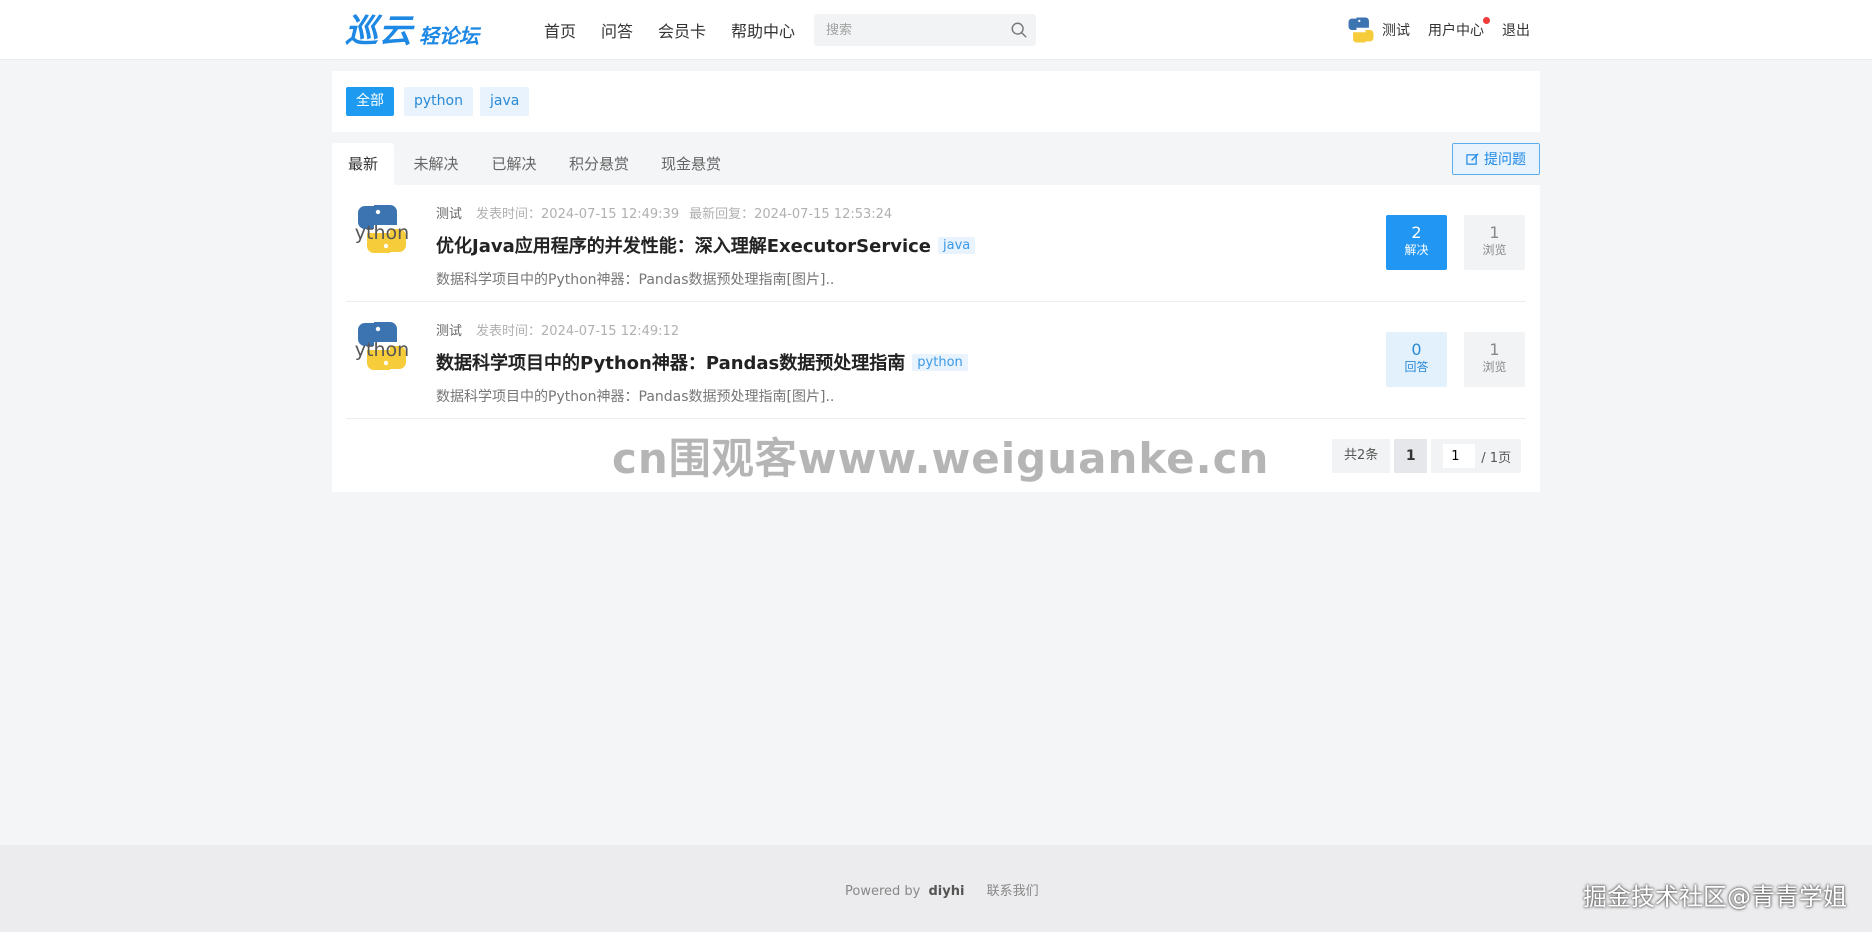  I want to click on nav-help: 帮助中心, so click(763, 30).